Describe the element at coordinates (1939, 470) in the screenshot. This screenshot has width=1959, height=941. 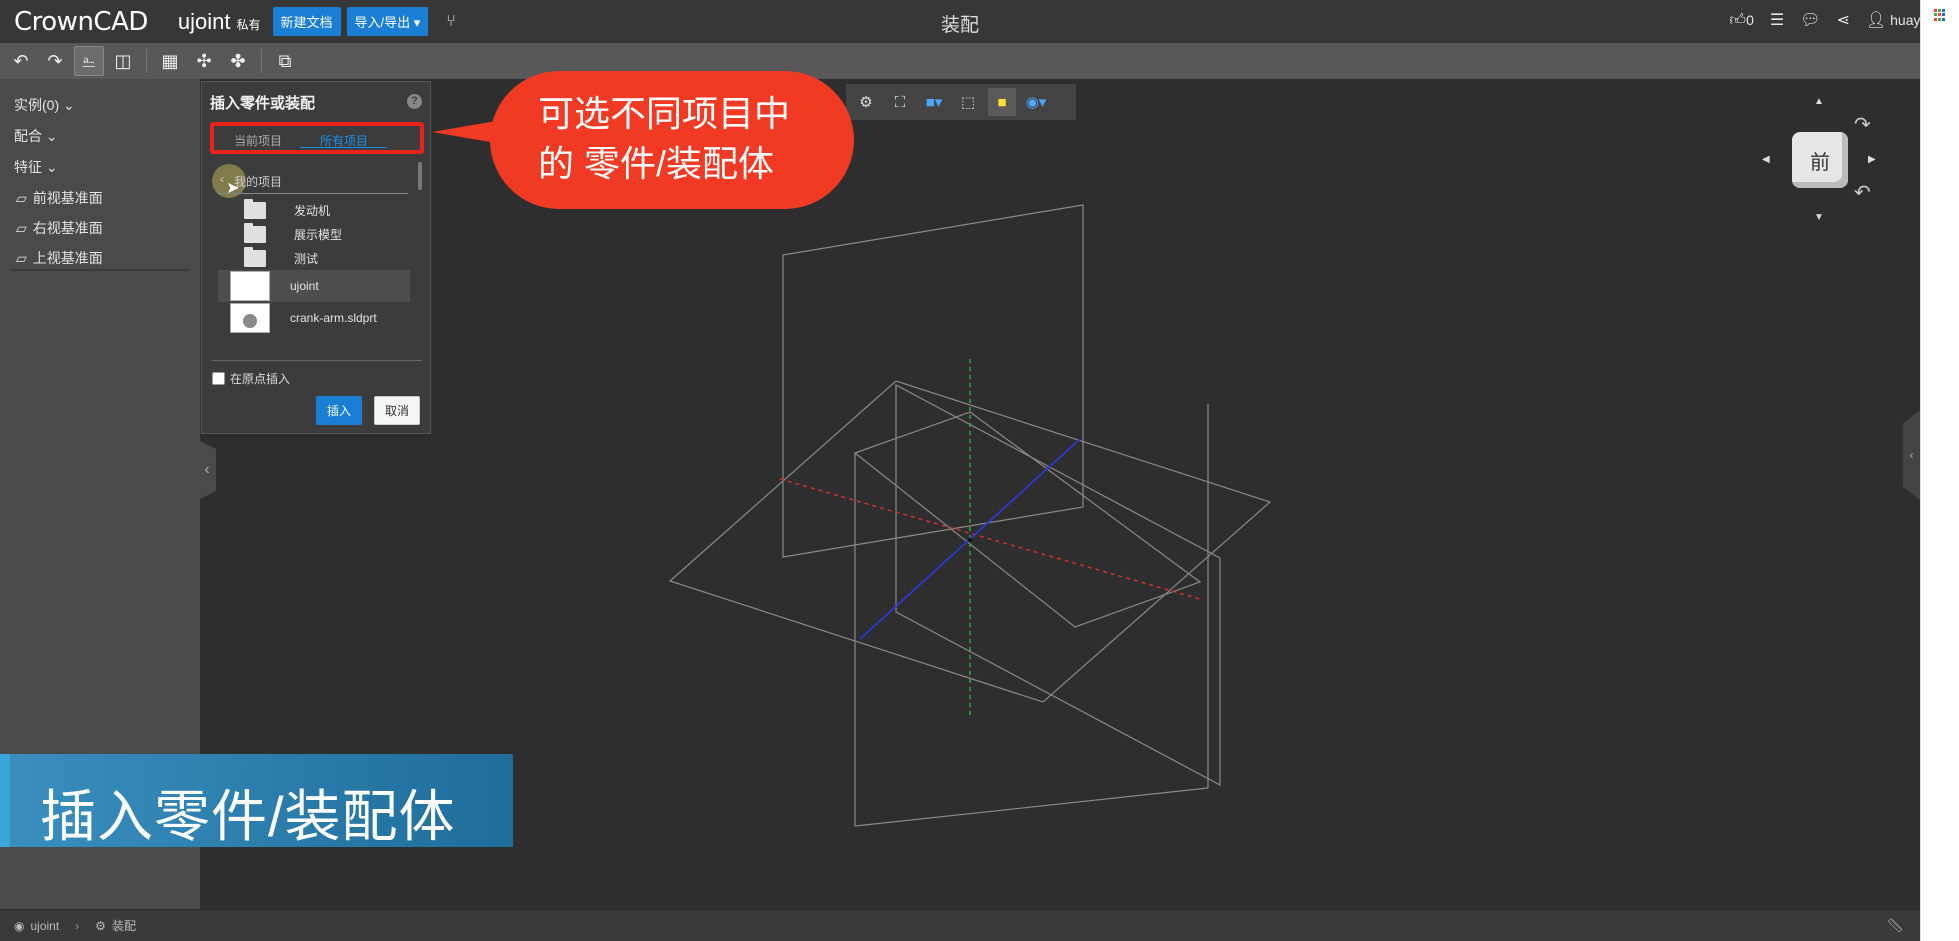
I see `browser-side-strip` at that location.